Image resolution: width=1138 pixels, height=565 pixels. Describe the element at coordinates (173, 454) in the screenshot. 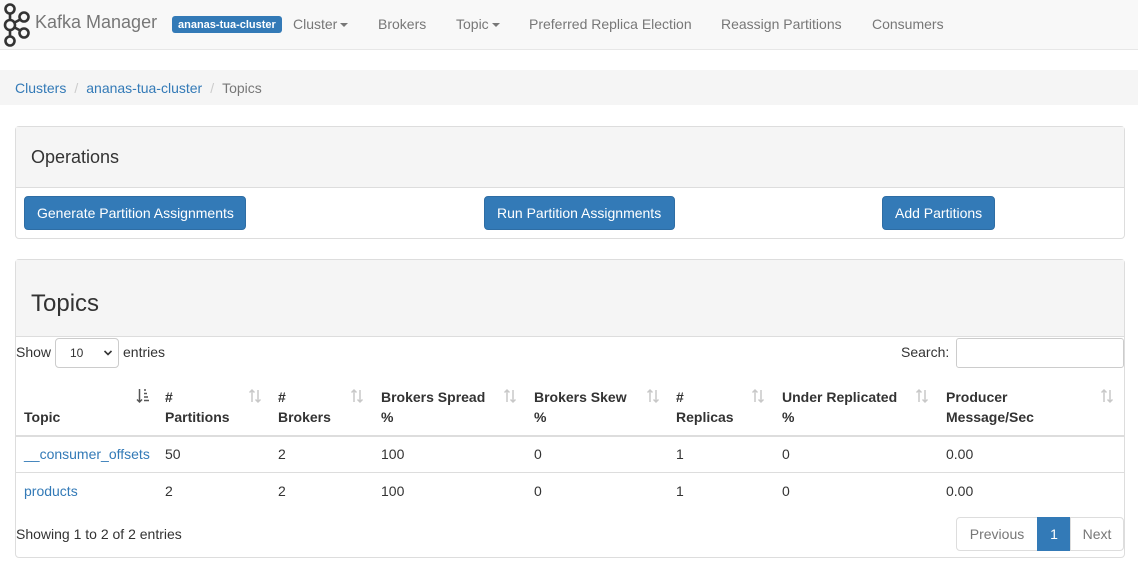

I see `table-cell: 50` at that location.